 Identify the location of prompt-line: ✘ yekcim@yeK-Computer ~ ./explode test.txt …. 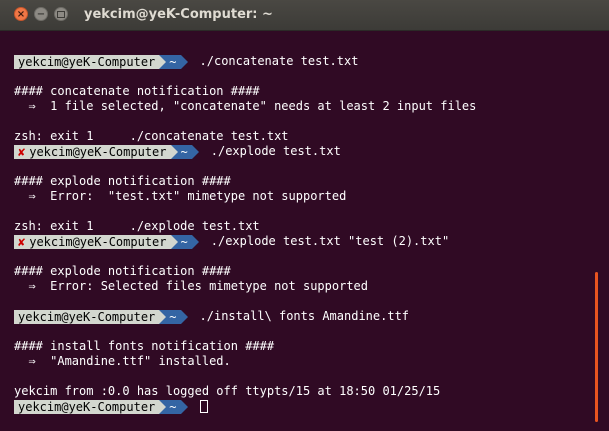
(306, 241).